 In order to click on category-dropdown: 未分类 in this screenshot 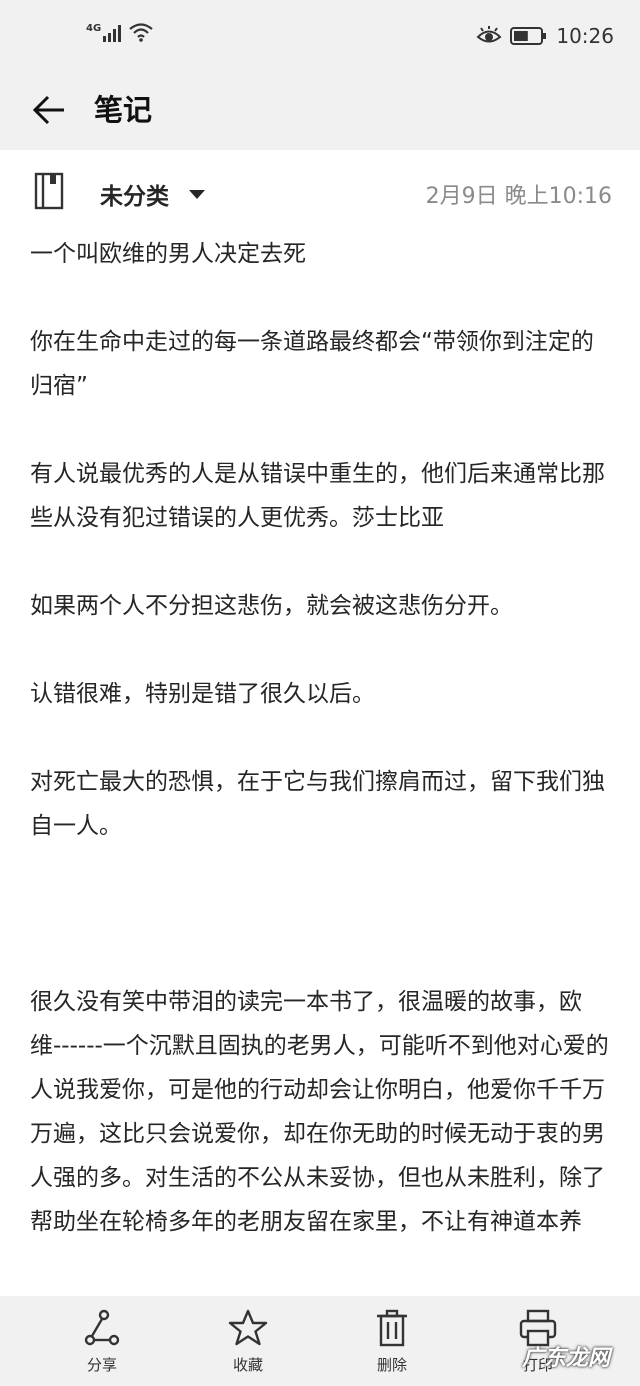, I will do `click(152, 194)`.